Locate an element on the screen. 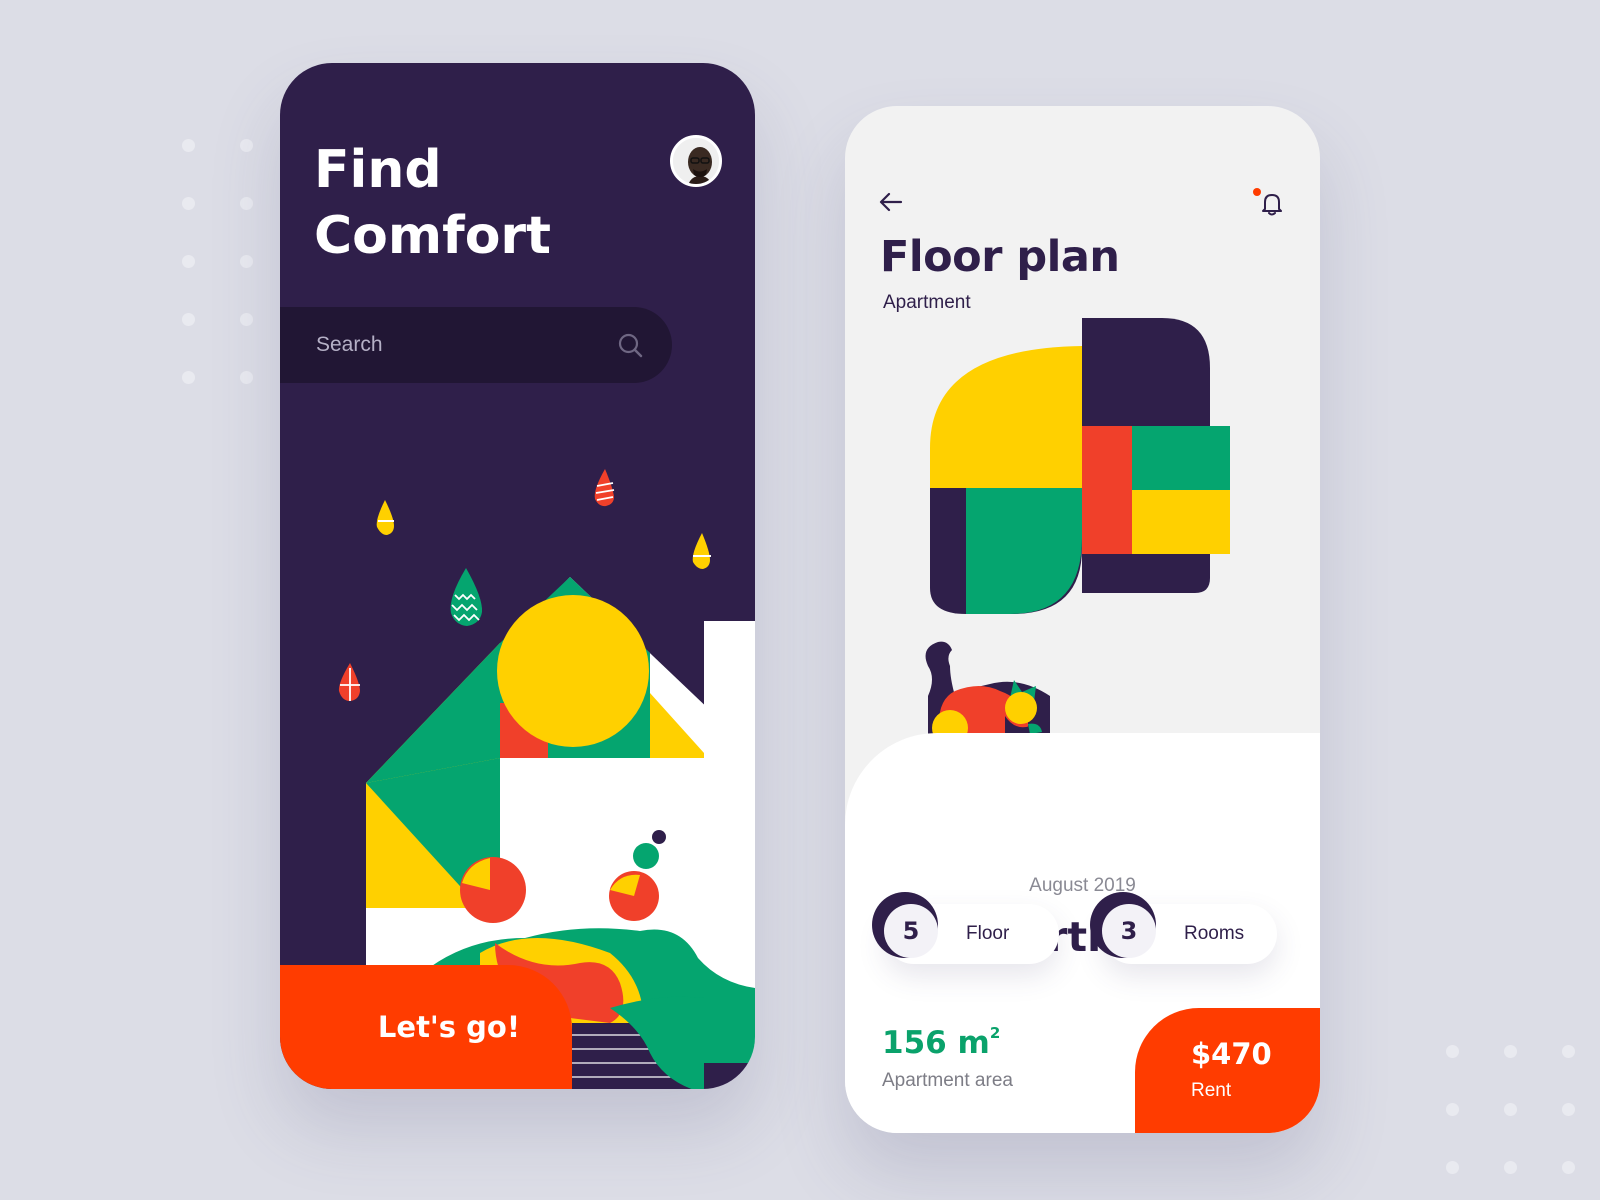 This screenshot has height=1200, width=1600. user-avatar is located at coordinates (696, 161).